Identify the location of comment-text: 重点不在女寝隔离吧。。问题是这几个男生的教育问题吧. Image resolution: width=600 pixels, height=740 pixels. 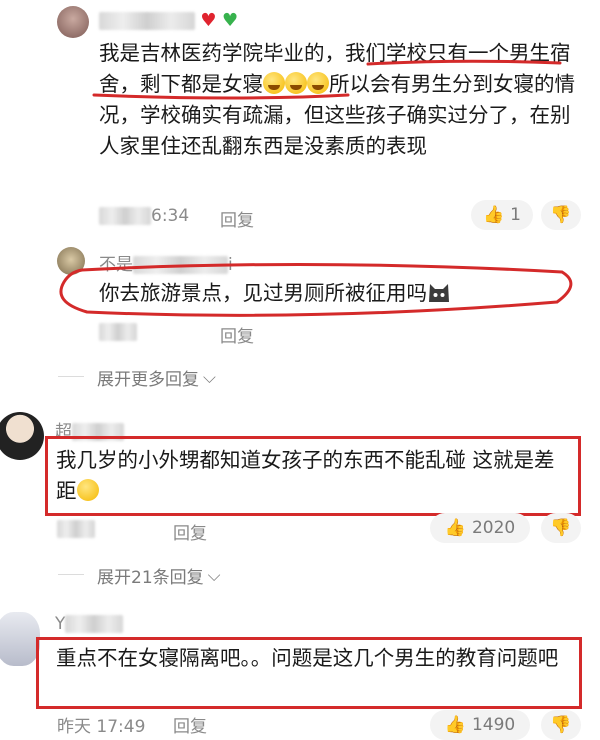
(307, 658).